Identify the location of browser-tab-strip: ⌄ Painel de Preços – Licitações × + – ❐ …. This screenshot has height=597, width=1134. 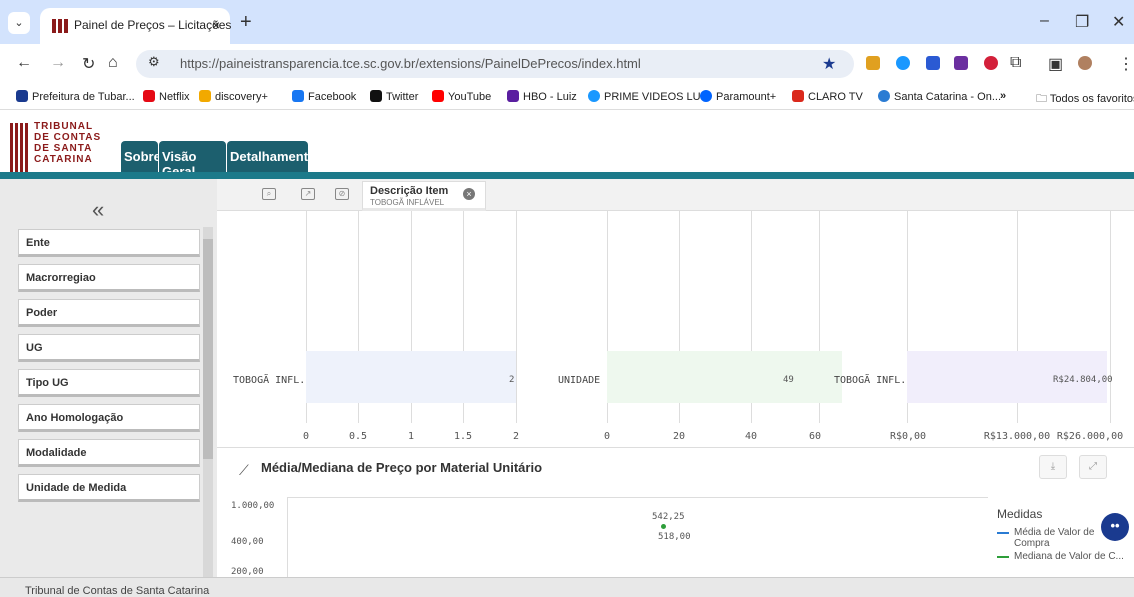
(567, 22).